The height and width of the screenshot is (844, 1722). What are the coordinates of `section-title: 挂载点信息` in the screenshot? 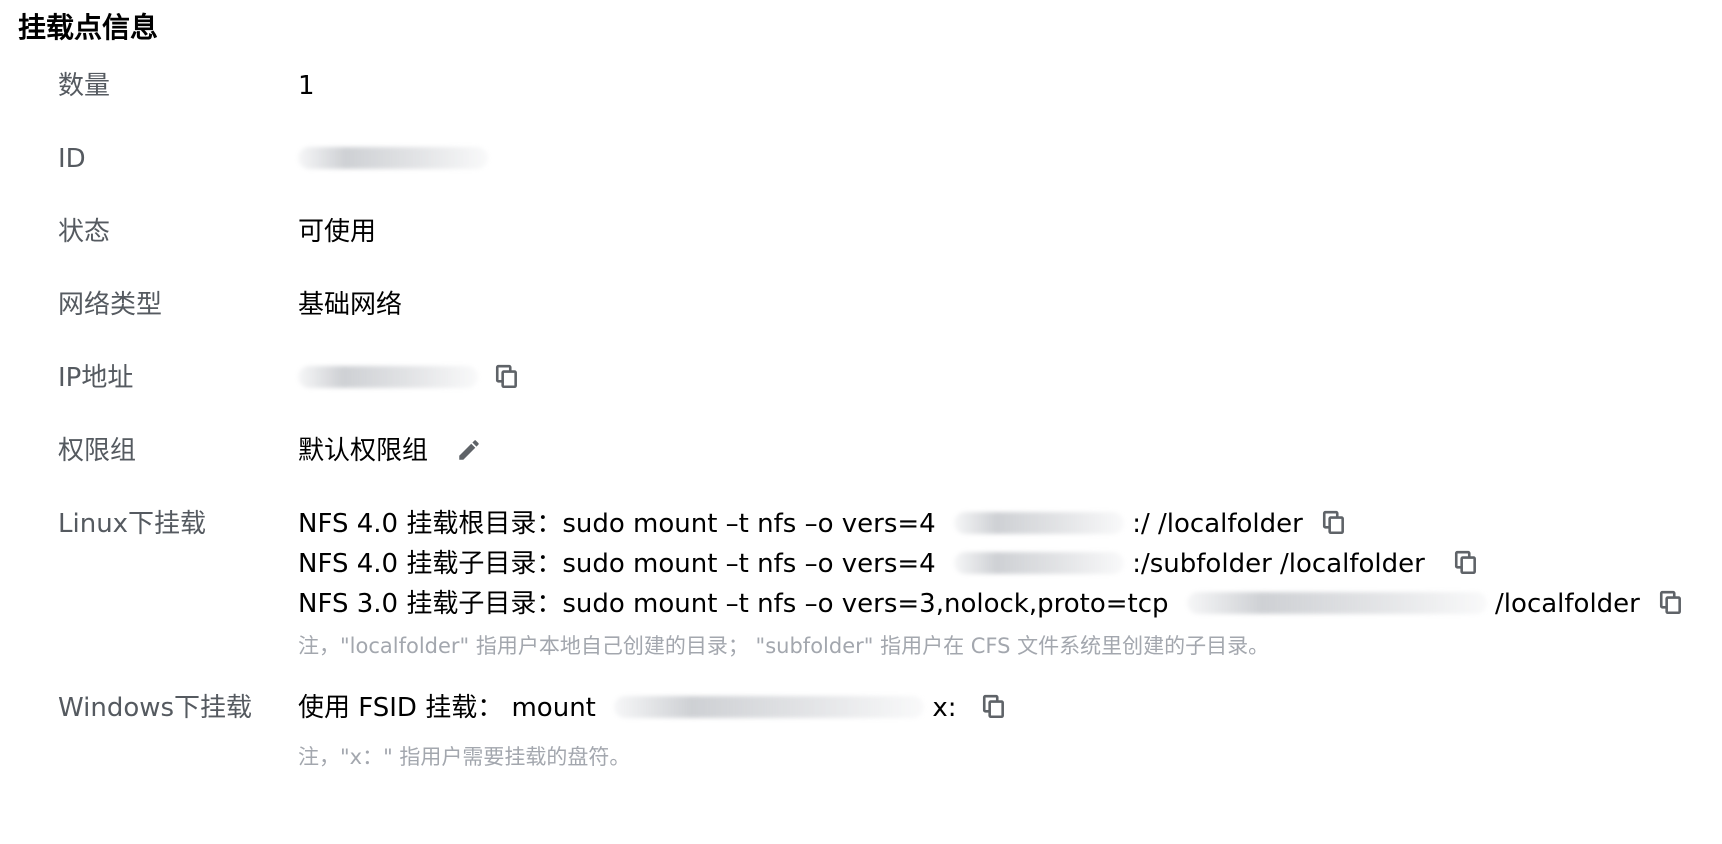 It's located at (88, 27).